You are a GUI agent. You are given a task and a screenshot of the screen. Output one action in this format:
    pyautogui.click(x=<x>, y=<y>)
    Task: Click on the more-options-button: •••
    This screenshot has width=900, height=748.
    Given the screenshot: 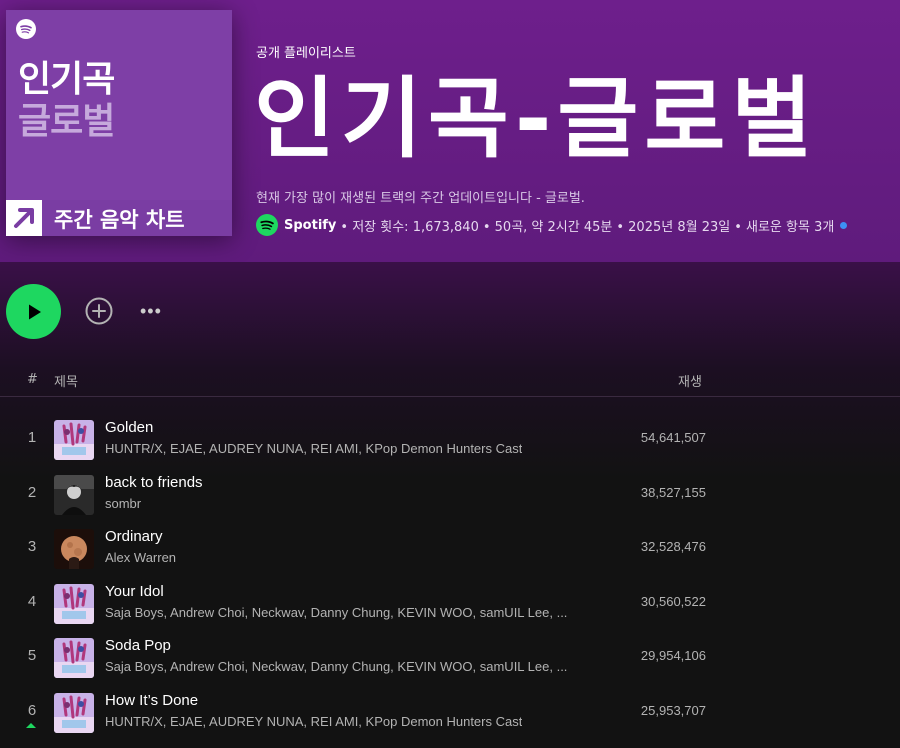 What is the action you would take?
    pyautogui.click(x=154, y=311)
    